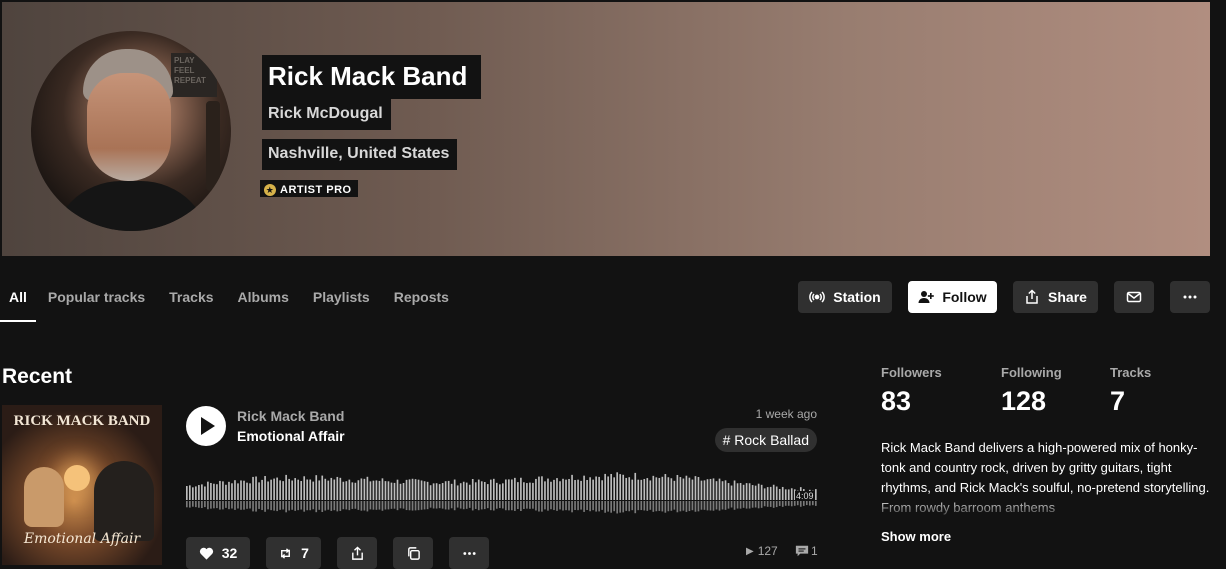 The height and width of the screenshot is (569, 1226). I want to click on artist-name: Rick Mack Band, so click(372, 77).